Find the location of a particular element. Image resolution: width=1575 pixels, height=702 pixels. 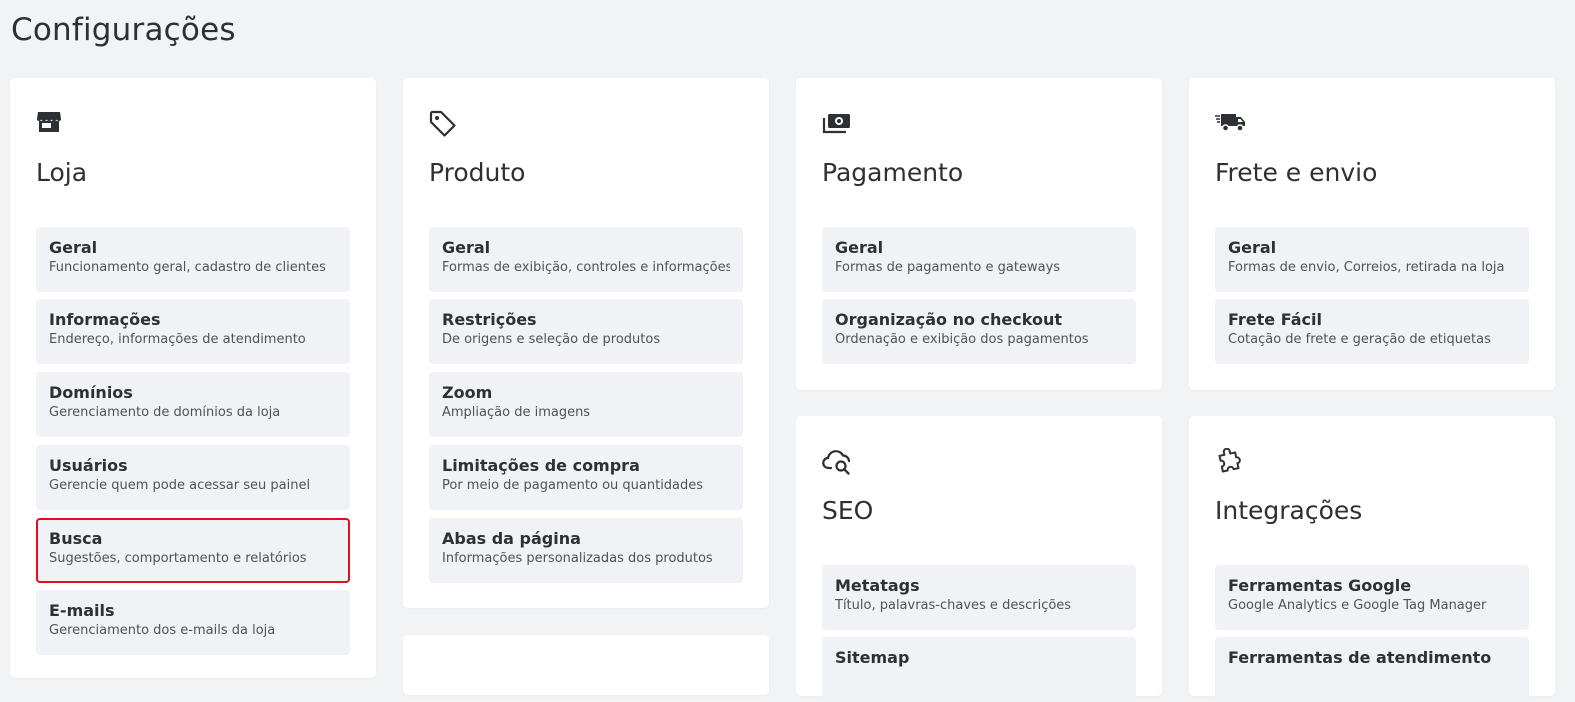

store-icon is located at coordinates (51, 125).